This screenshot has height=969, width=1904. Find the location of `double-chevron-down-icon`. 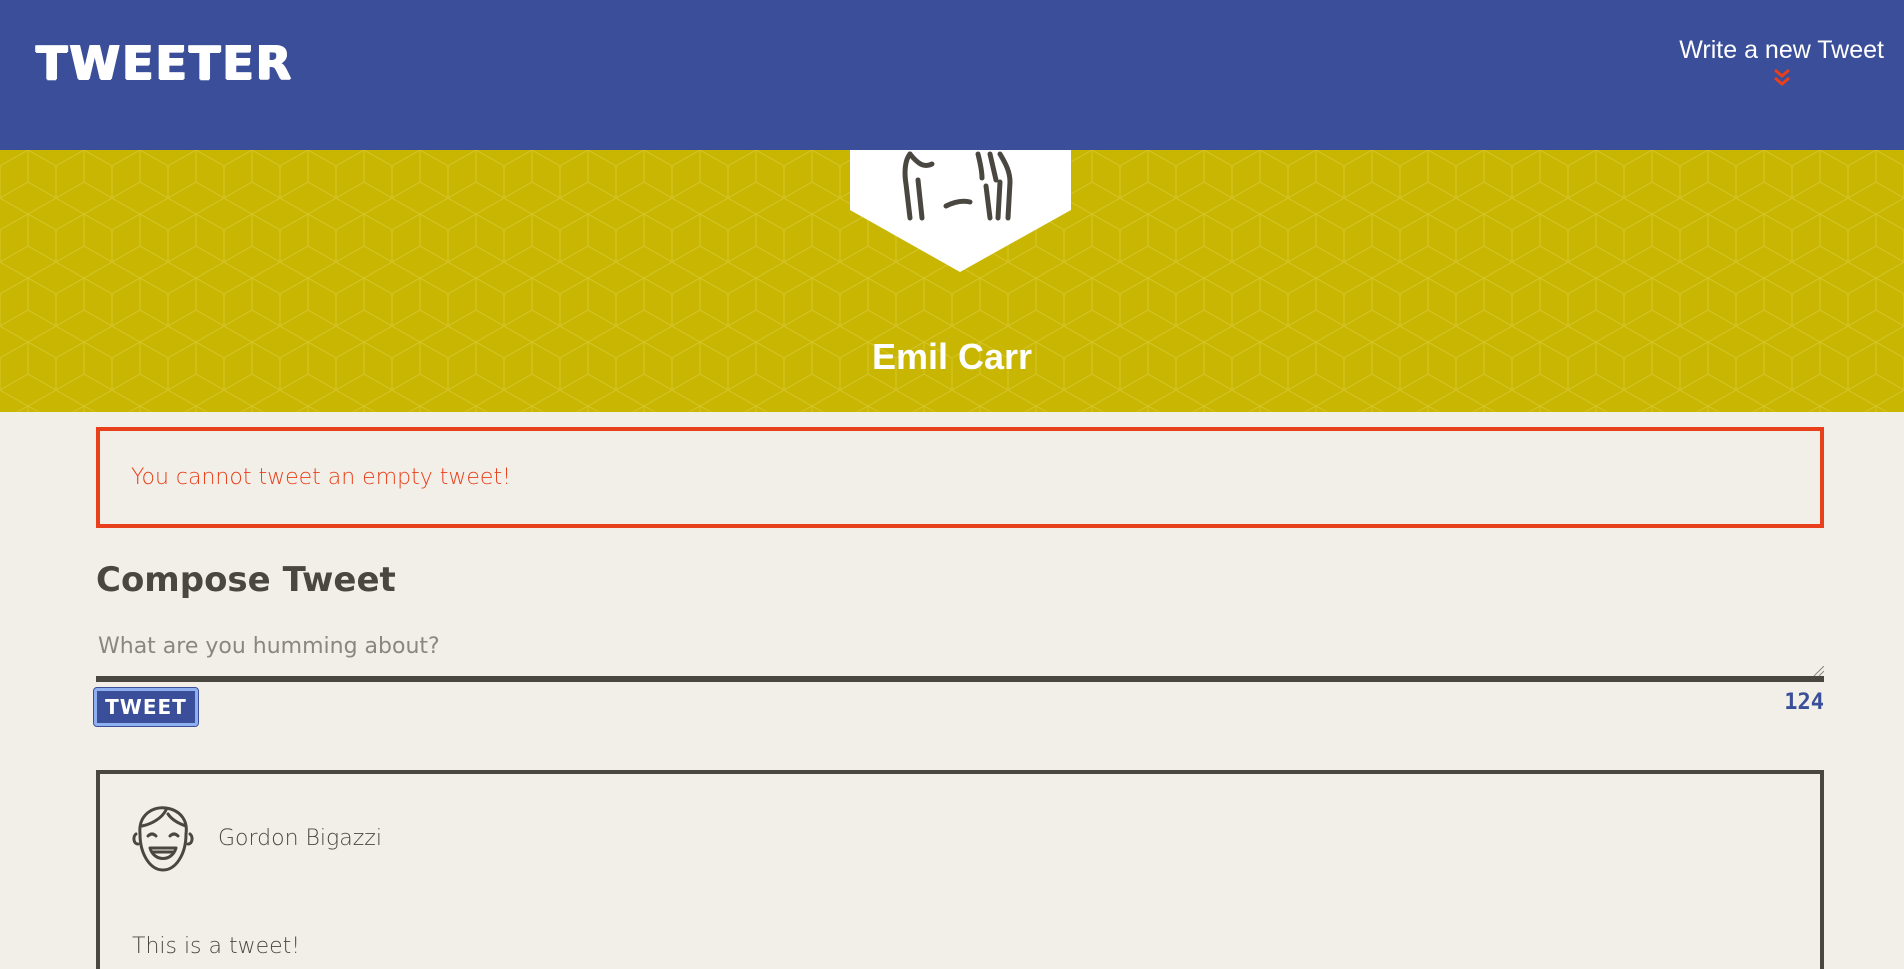

double-chevron-down-icon is located at coordinates (1781, 77).